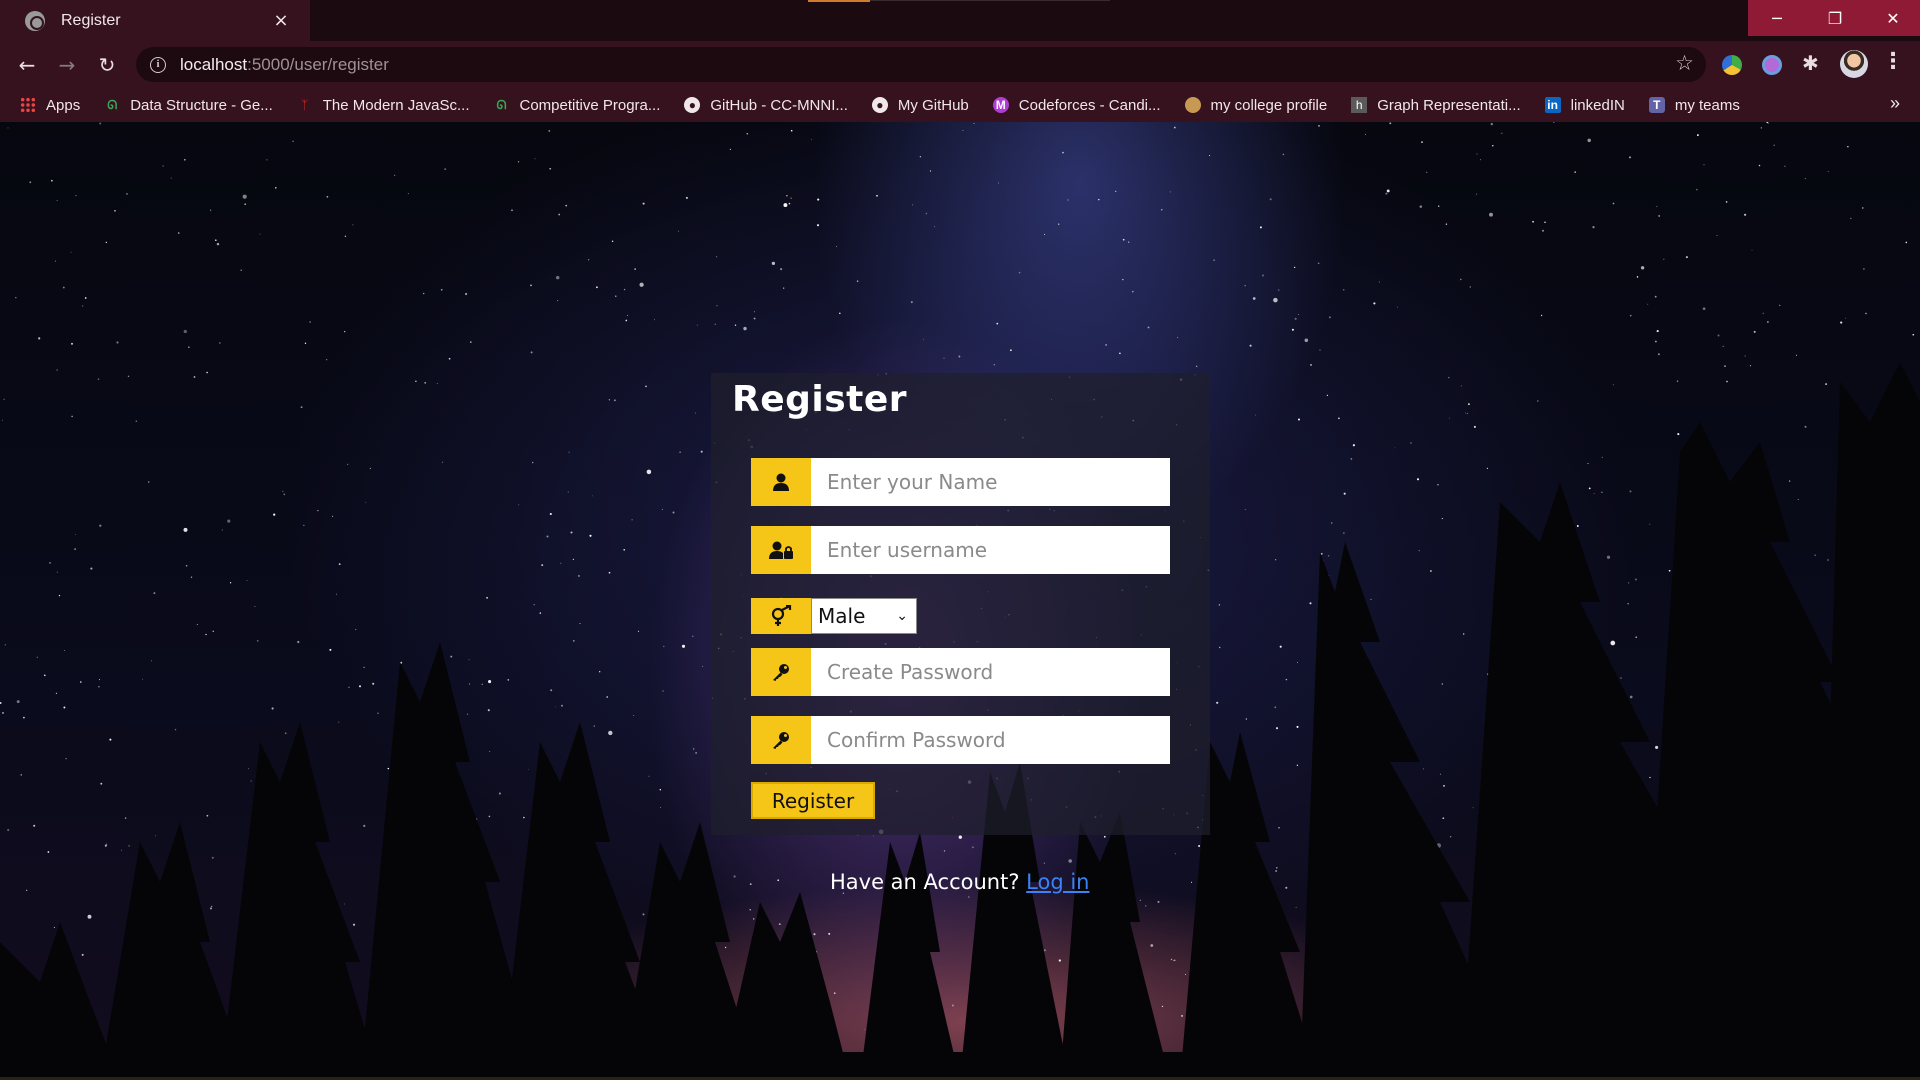  What do you see at coordinates (1777, 18) in the screenshot?
I see `minimize-button: ─` at bounding box center [1777, 18].